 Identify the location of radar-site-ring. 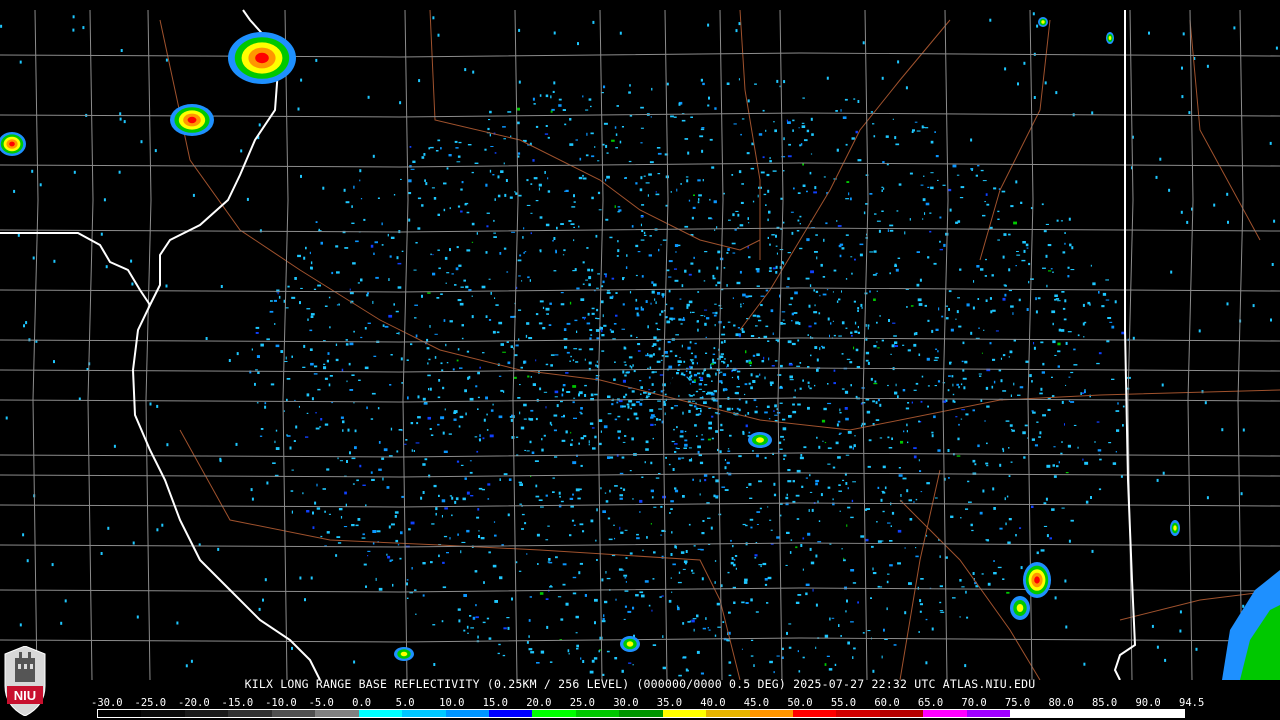
(680, 385).